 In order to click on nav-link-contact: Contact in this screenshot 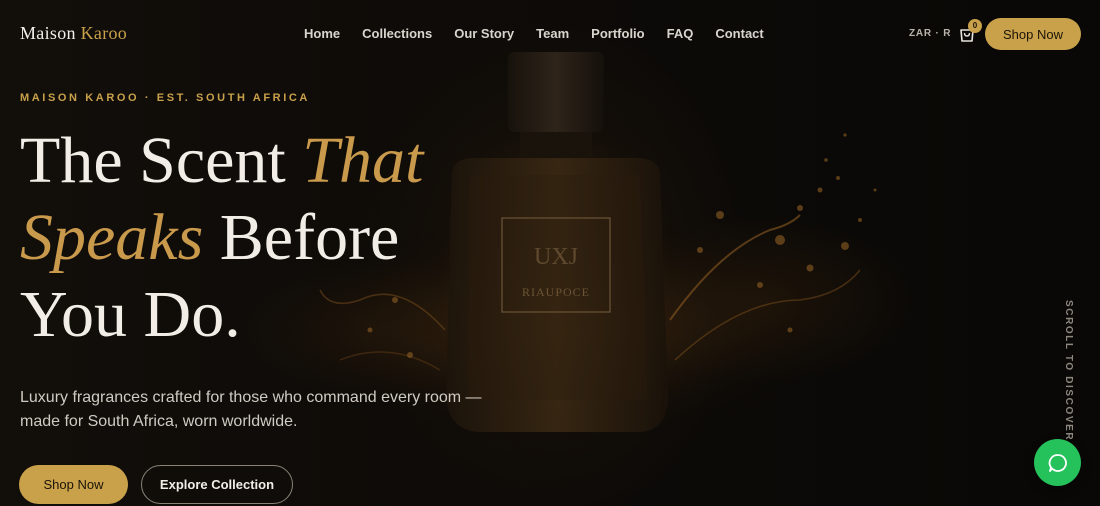, I will do `click(739, 33)`.